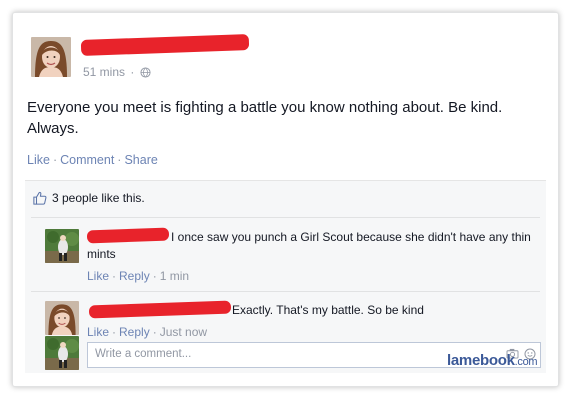  Describe the element at coordinates (98, 198) in the screenshot. I see `likes-summary-text: 3 people like this.` at that location.